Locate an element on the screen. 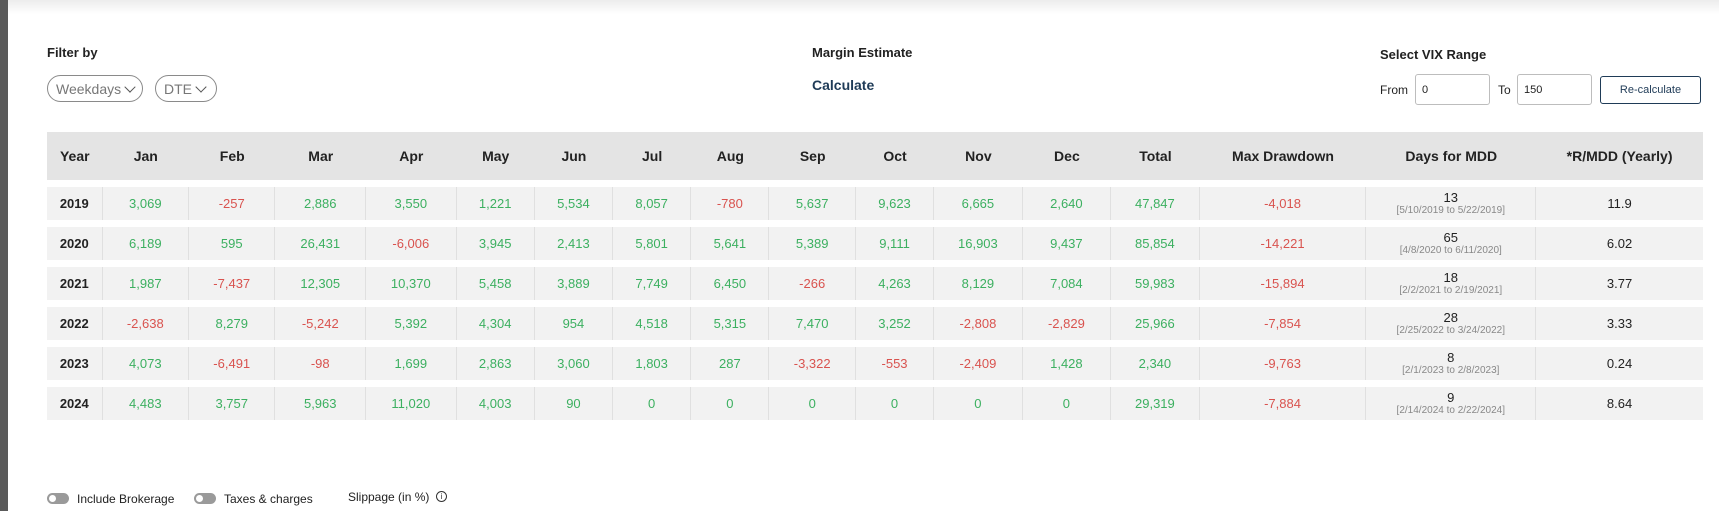 This screenshot has width=1719, height=511. mdd-days-count: 13 is located at coordinates (1450, 197).